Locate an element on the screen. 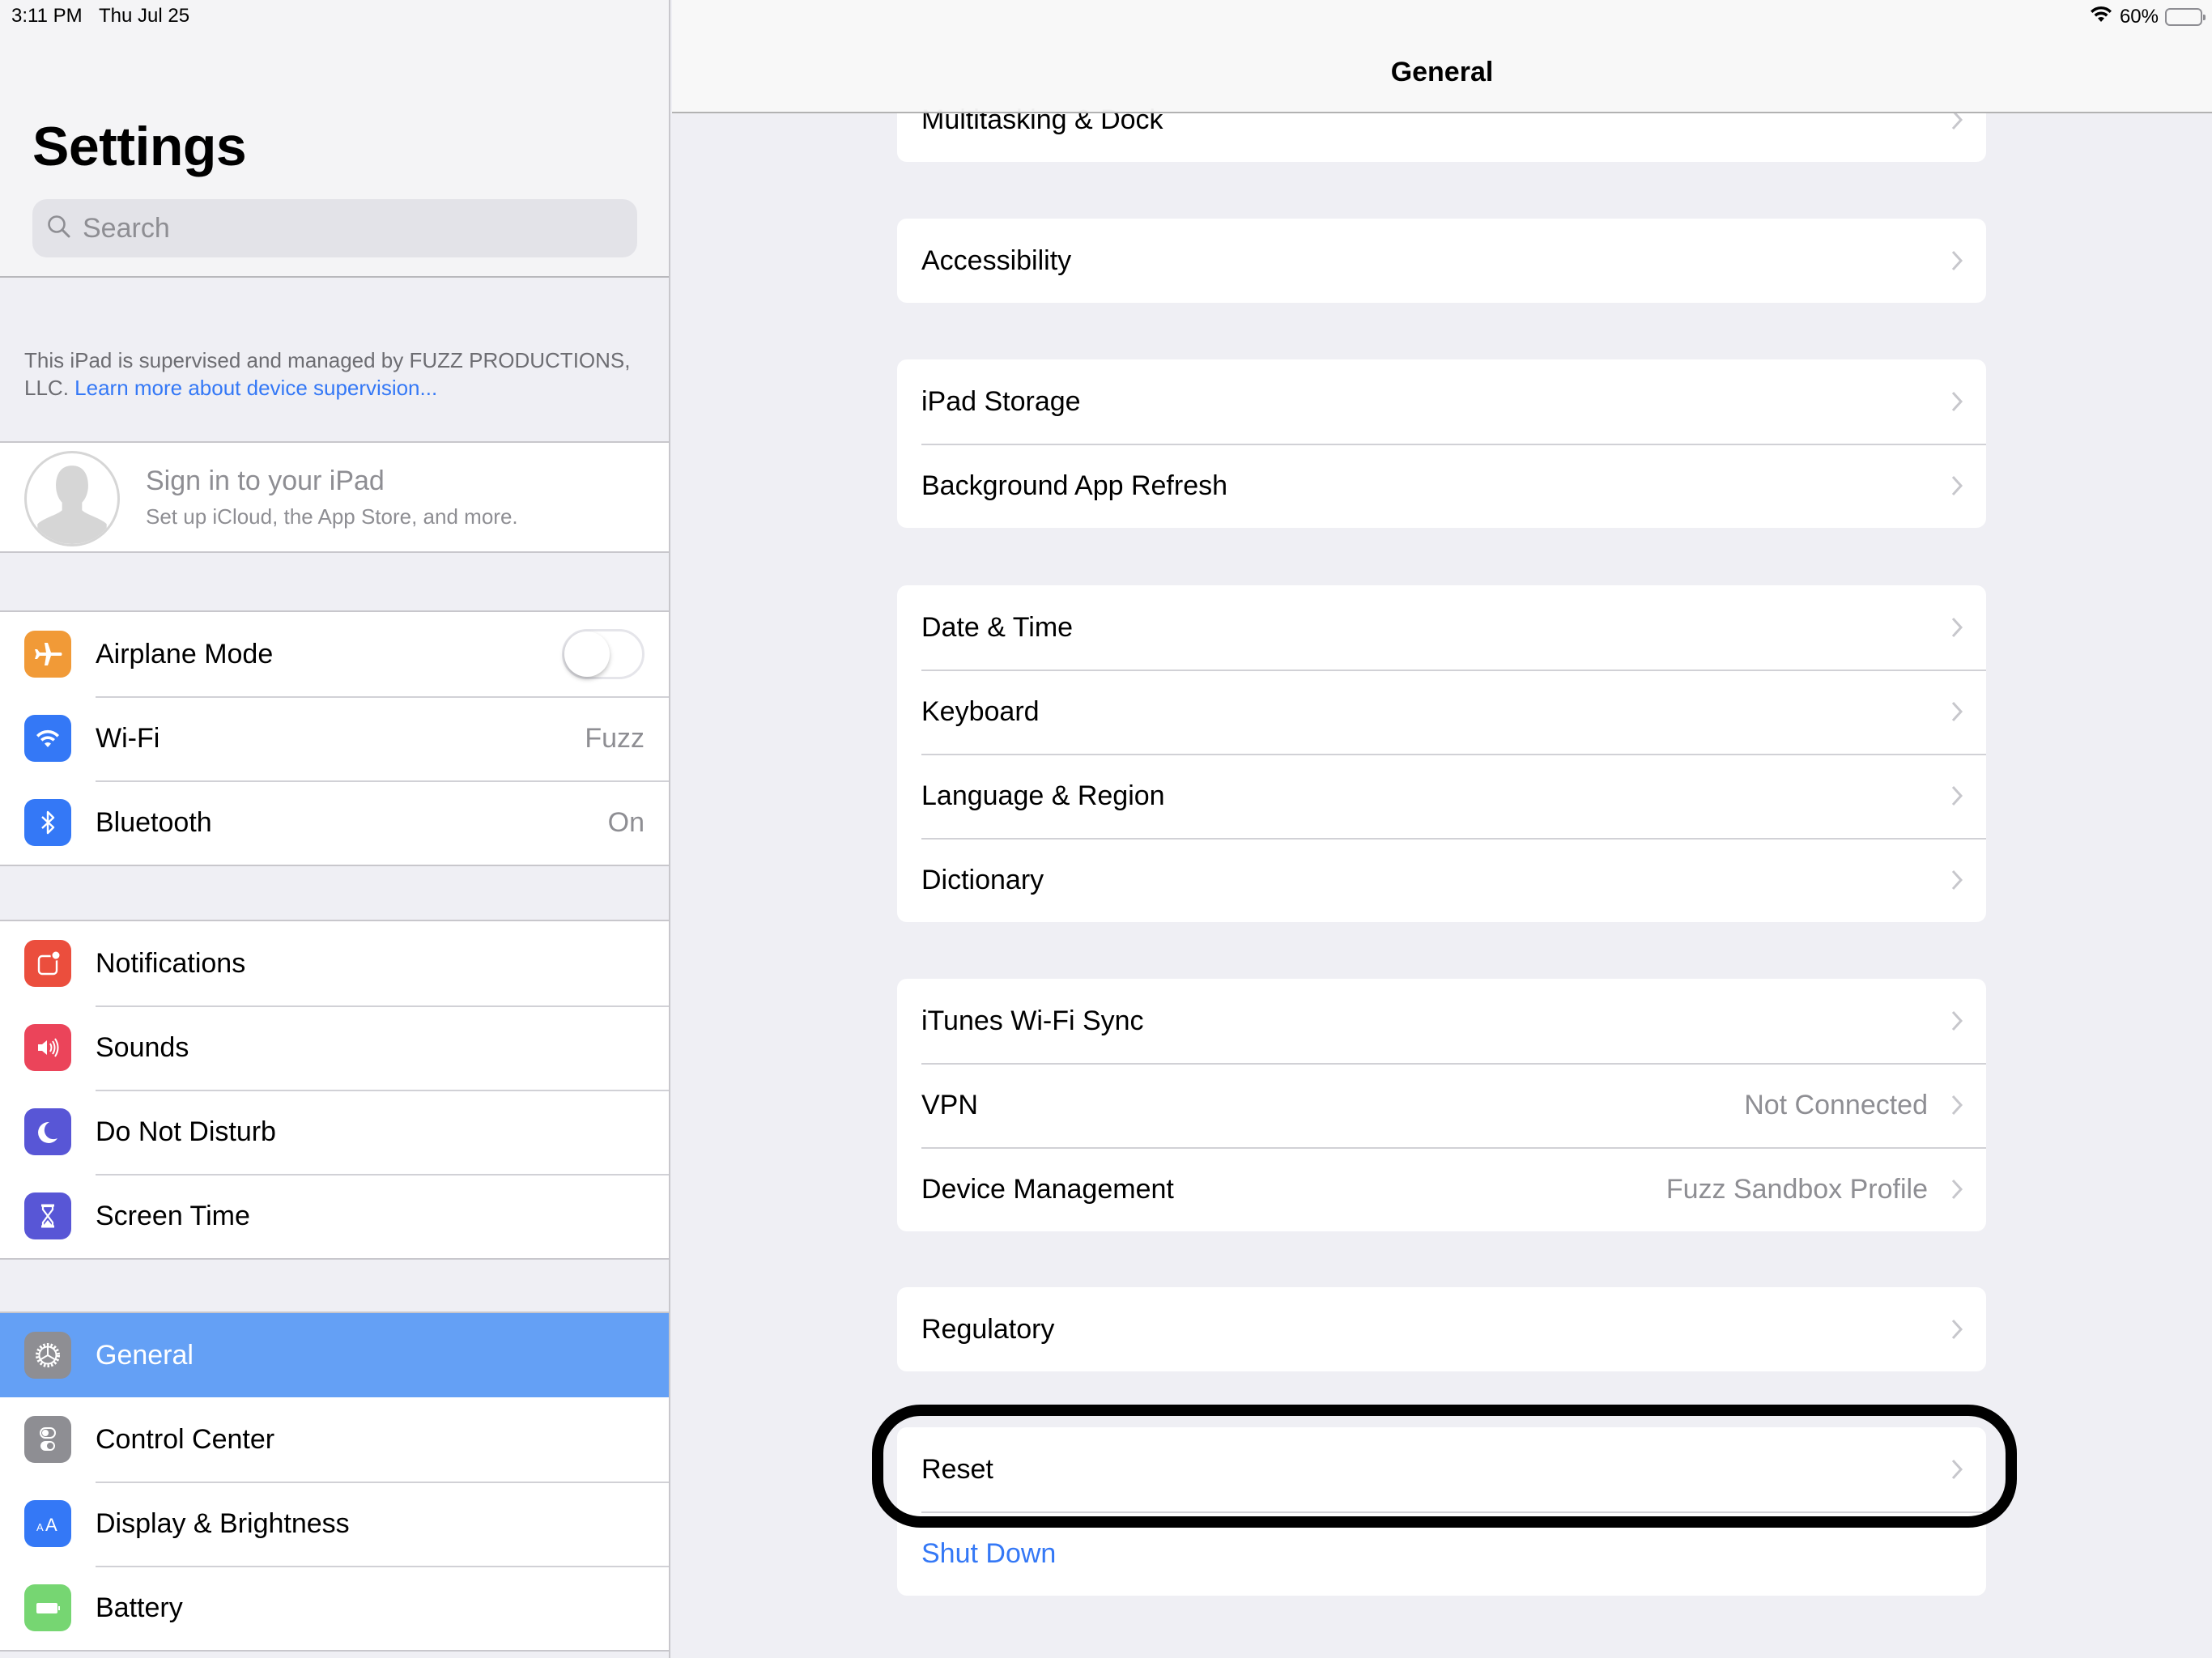 Image resolution: width=2212 pixels, height=1658 pixels. general-item-language-region: Language & Region is located at coordinates (1441, 796).